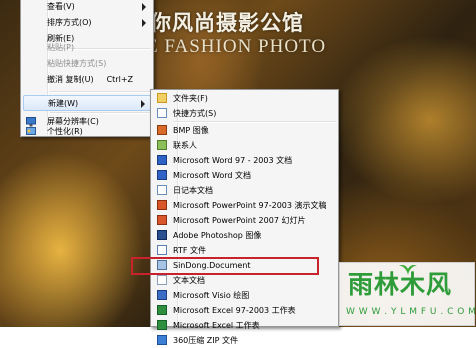 The image size is (476, 348). What do you see at coordinates (100, 92) in the screenshot?
I see `menu-separator` at bounding box center [100, 92].